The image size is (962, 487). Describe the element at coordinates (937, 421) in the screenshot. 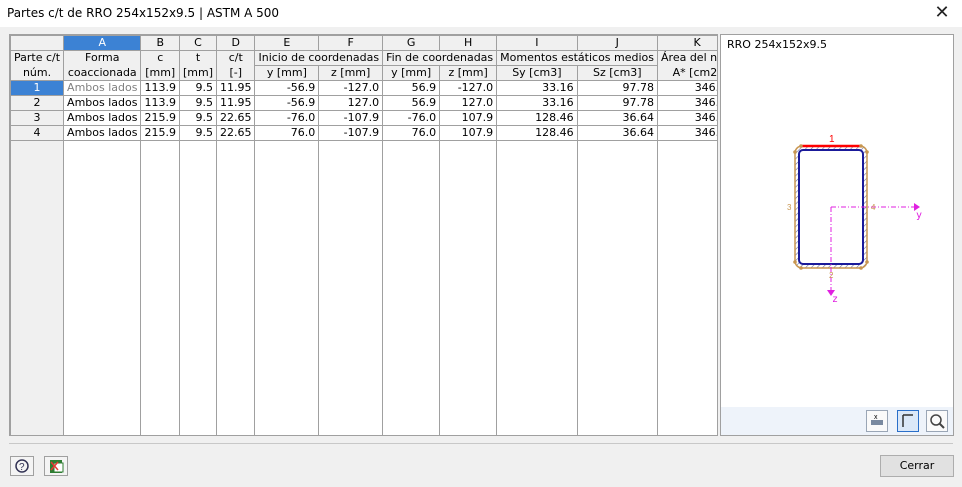

I see `zoom-reset-icon` at that location.